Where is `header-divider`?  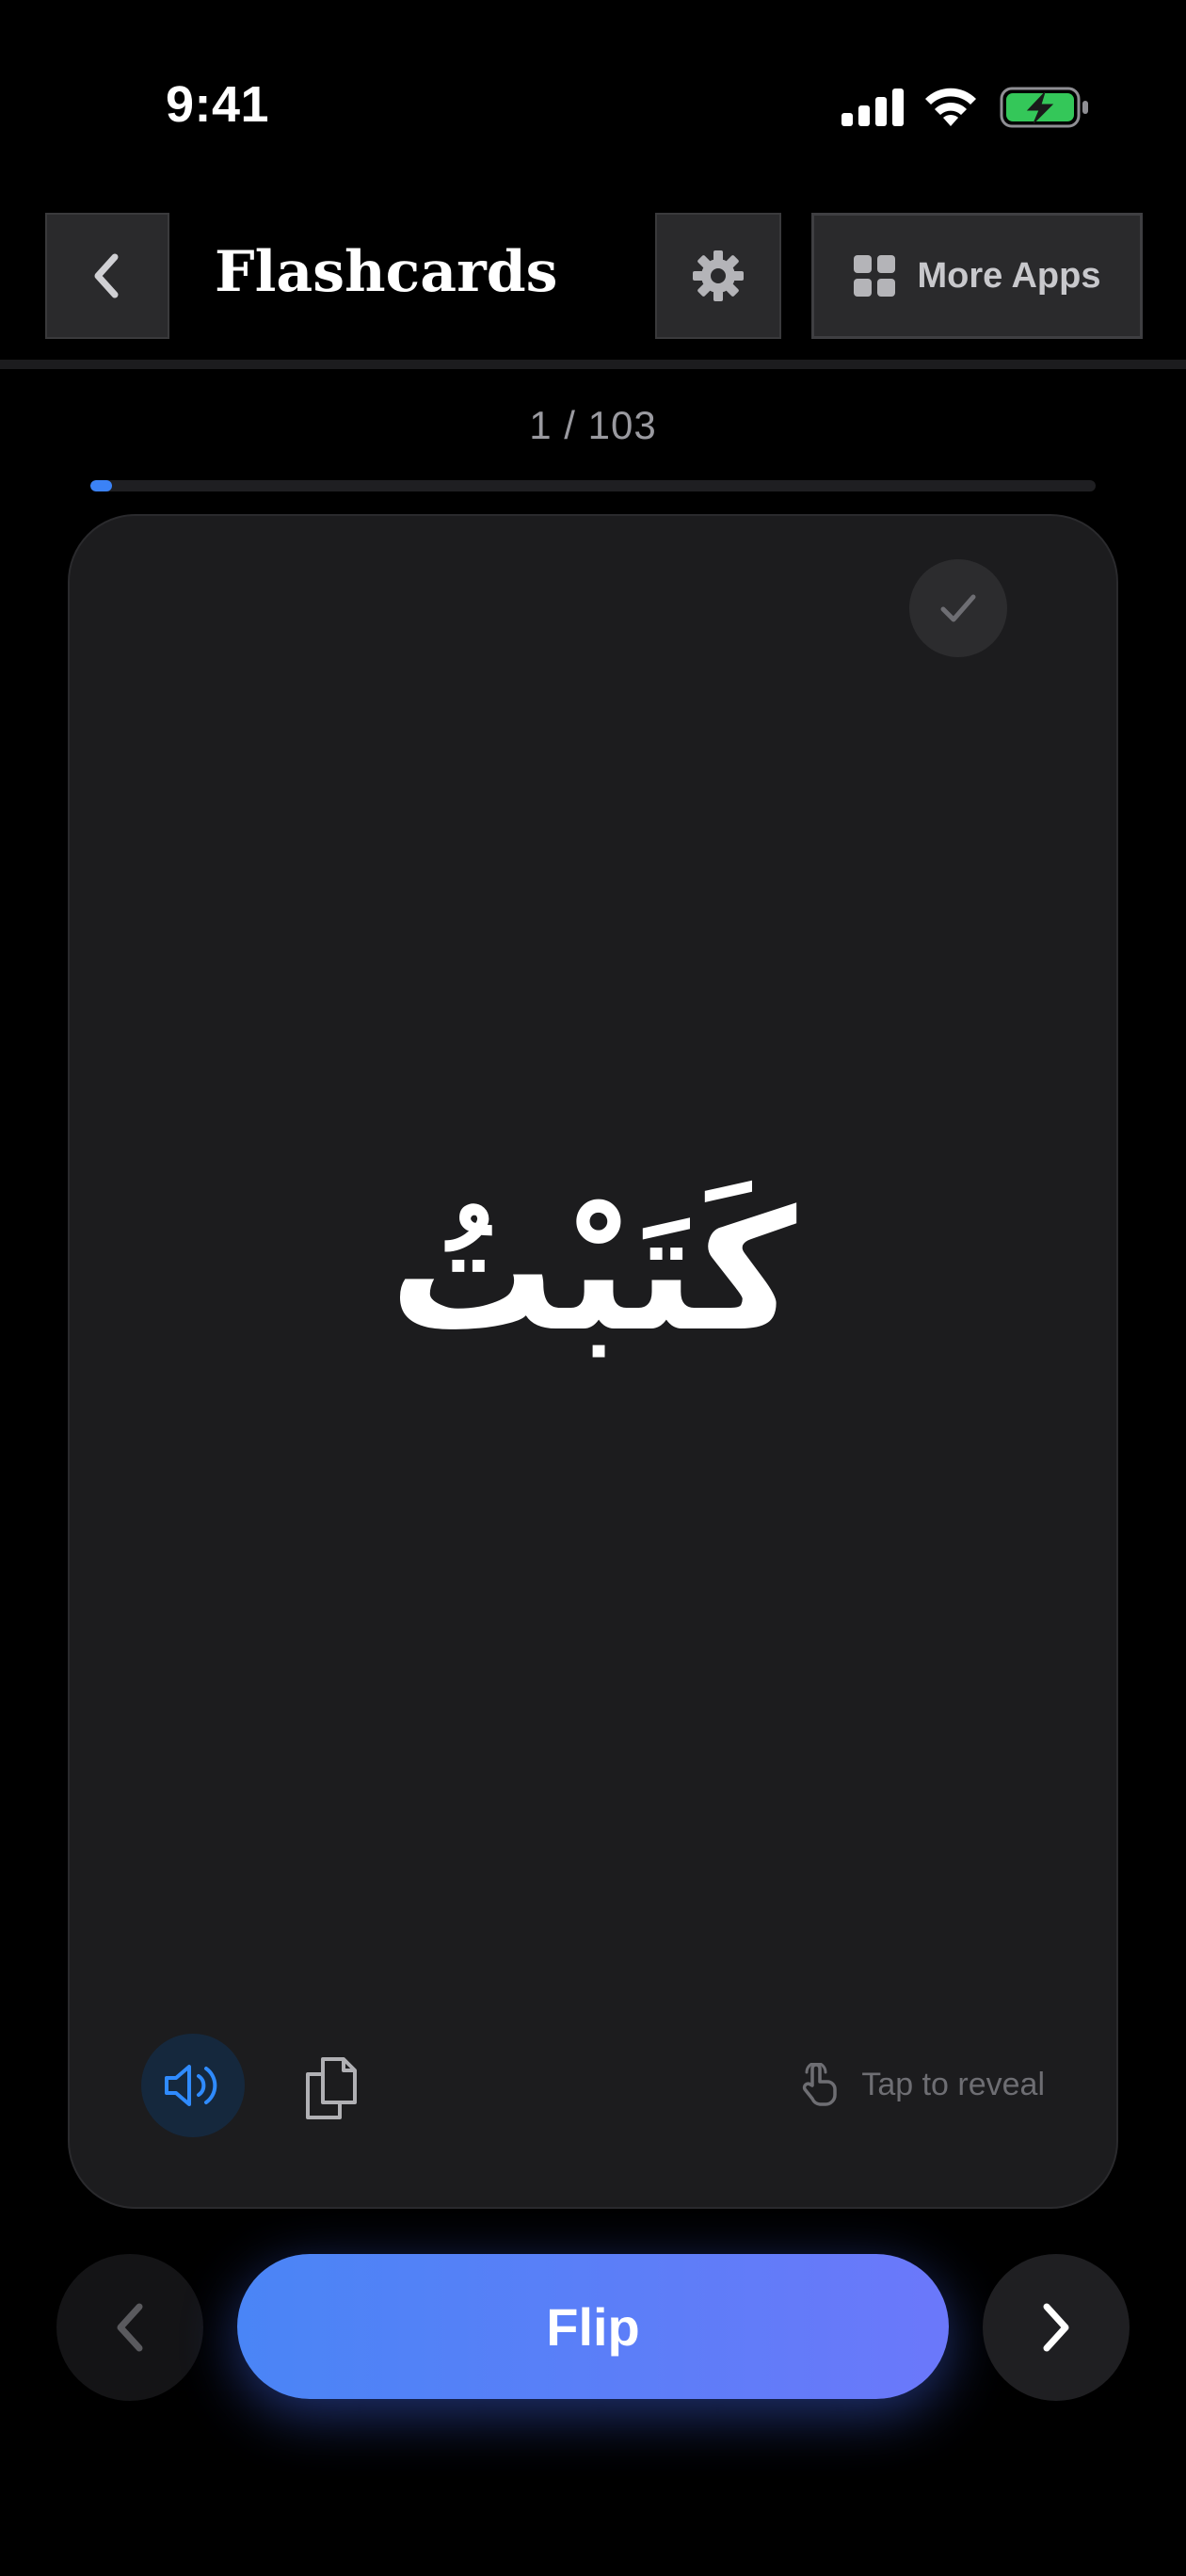
header-divider is located at coordinates (593, 364).